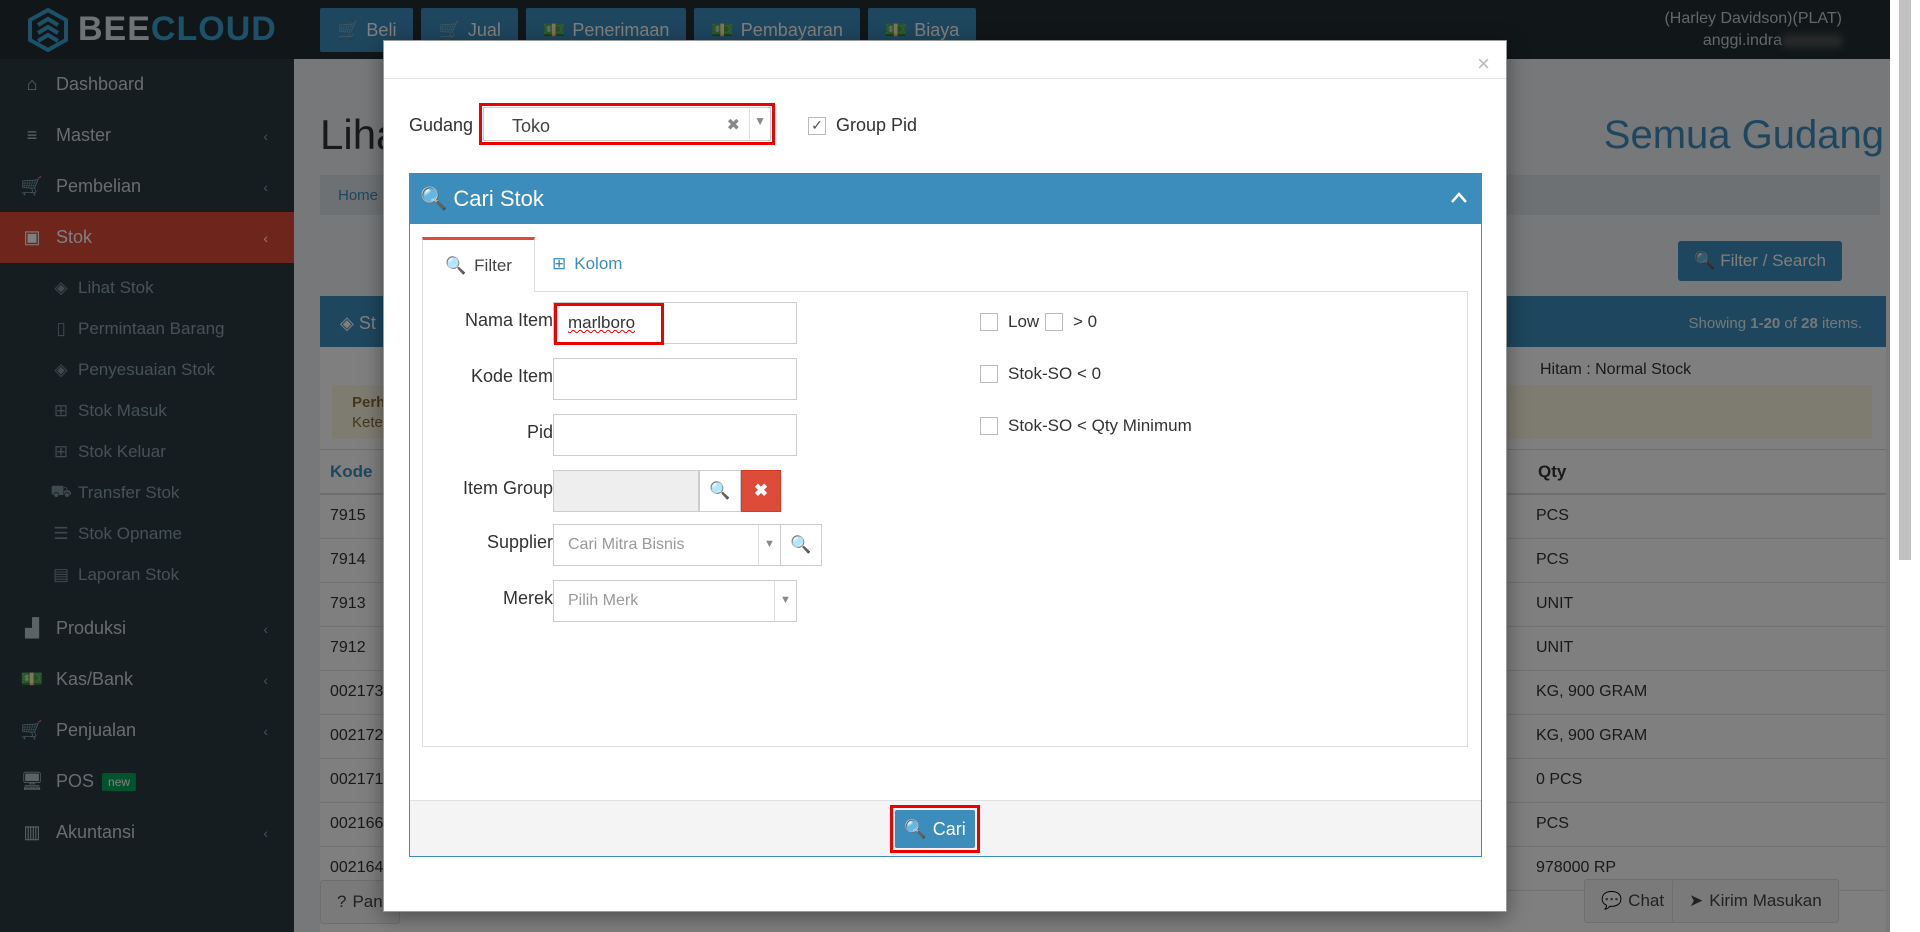 The width and height of the screenshot is (1920, 932). I want to click on tab-filter: 🔍 Filter, so click(478, 264).